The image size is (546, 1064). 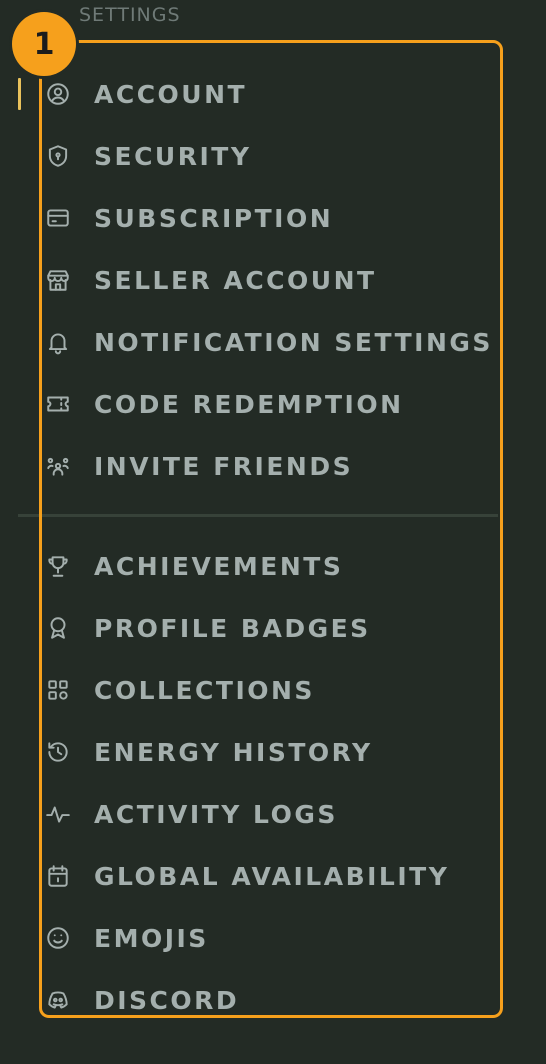 What do you see at coordinates (58, 280) in the screenshot?
I see `store-icon` at bounding box center [58, 280].